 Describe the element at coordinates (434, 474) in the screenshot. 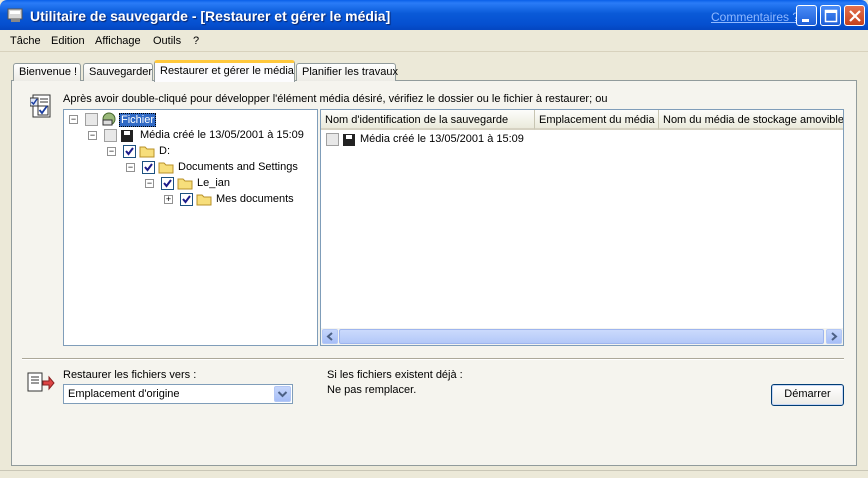

I see `status-bar` at that location.